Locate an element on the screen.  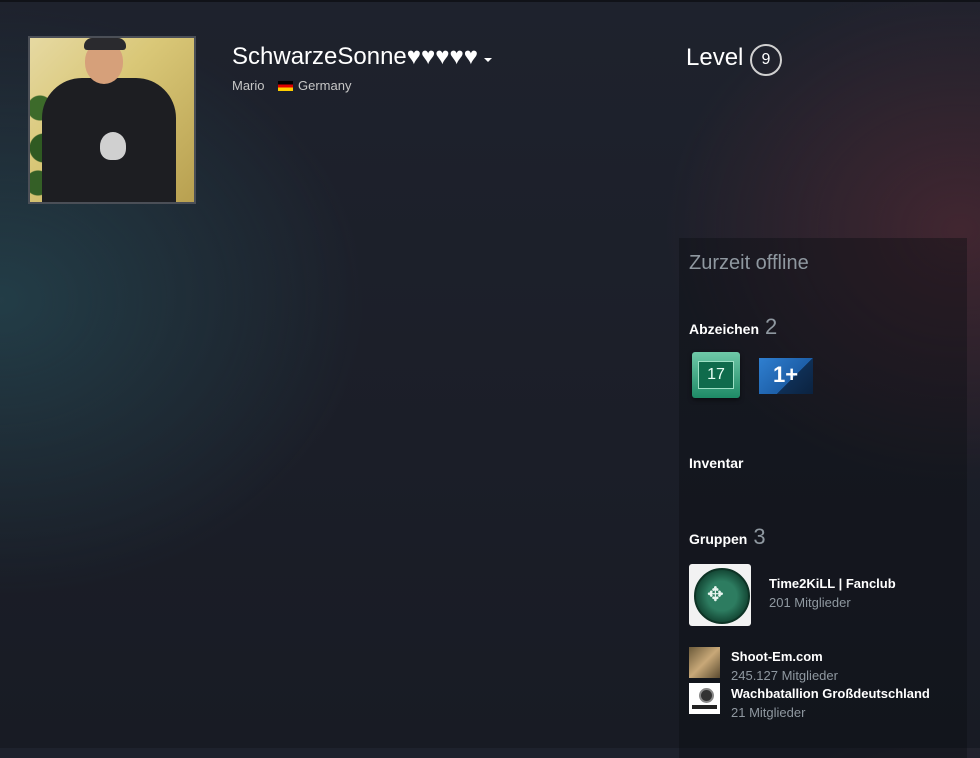
country-name: Germany is located at coordinates (325, 85).